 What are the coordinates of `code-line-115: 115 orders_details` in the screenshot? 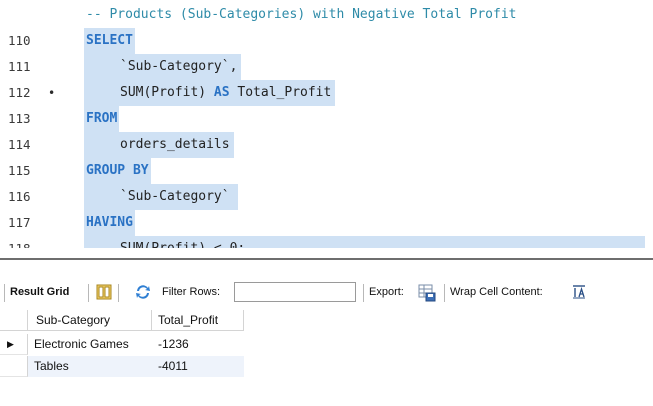 It's located at (326, 155).